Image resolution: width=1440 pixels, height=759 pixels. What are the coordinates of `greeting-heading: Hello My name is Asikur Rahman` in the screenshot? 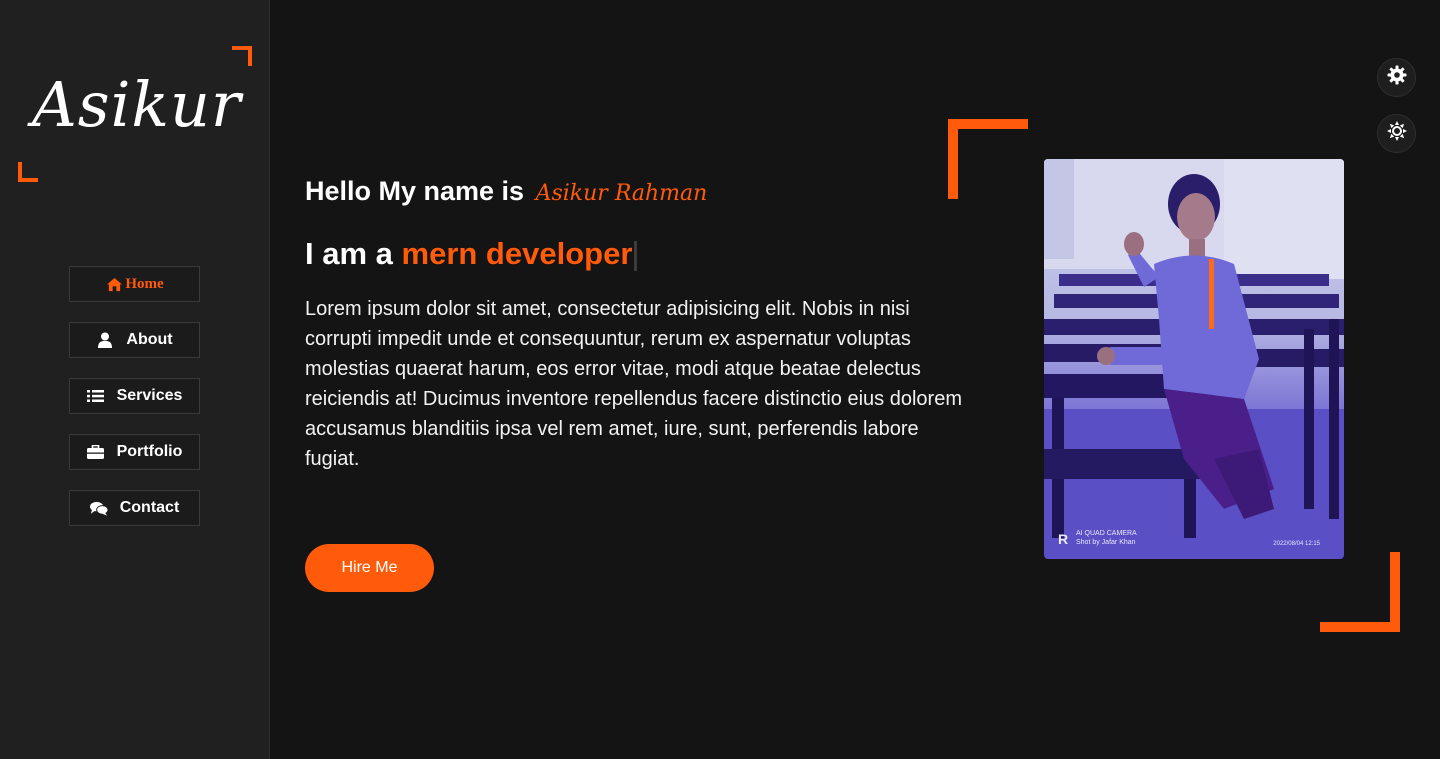 It's located at (506, 191).